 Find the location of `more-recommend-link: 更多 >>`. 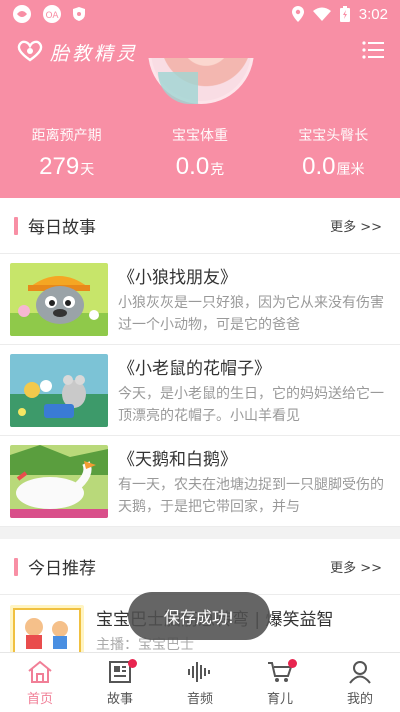

more-recommend-link: 更多 >> is located at coordinates (356, 566).